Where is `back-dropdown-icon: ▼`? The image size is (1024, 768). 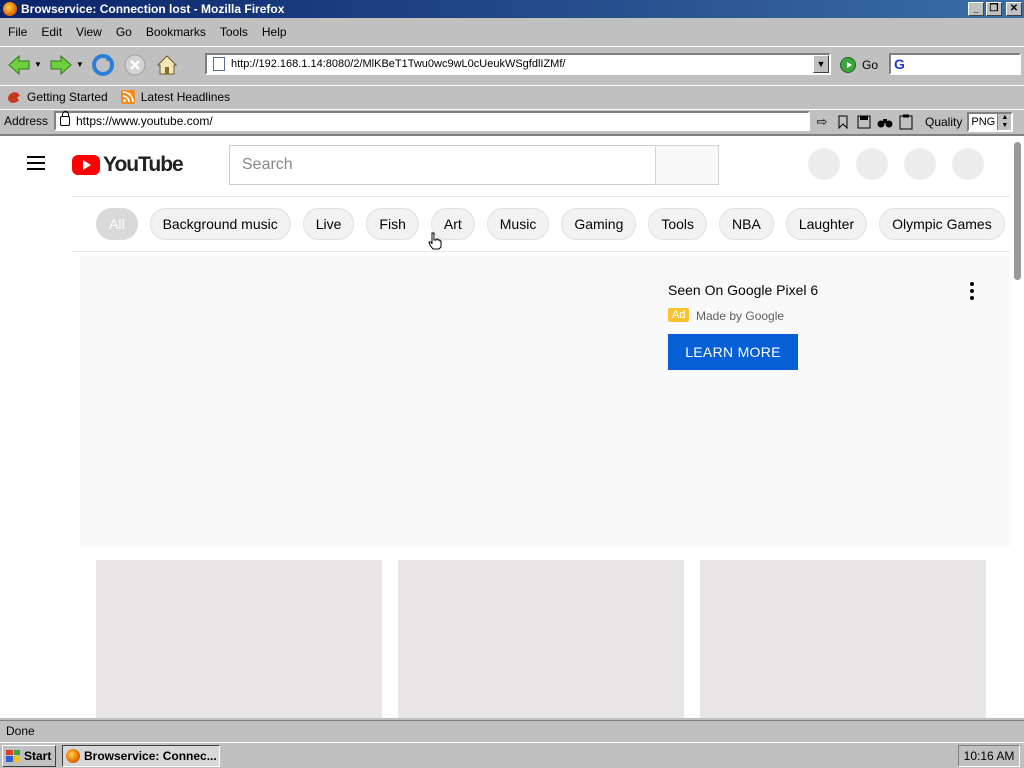
back-dropdown-icon: ▼ is located at coordinates (38, 64).